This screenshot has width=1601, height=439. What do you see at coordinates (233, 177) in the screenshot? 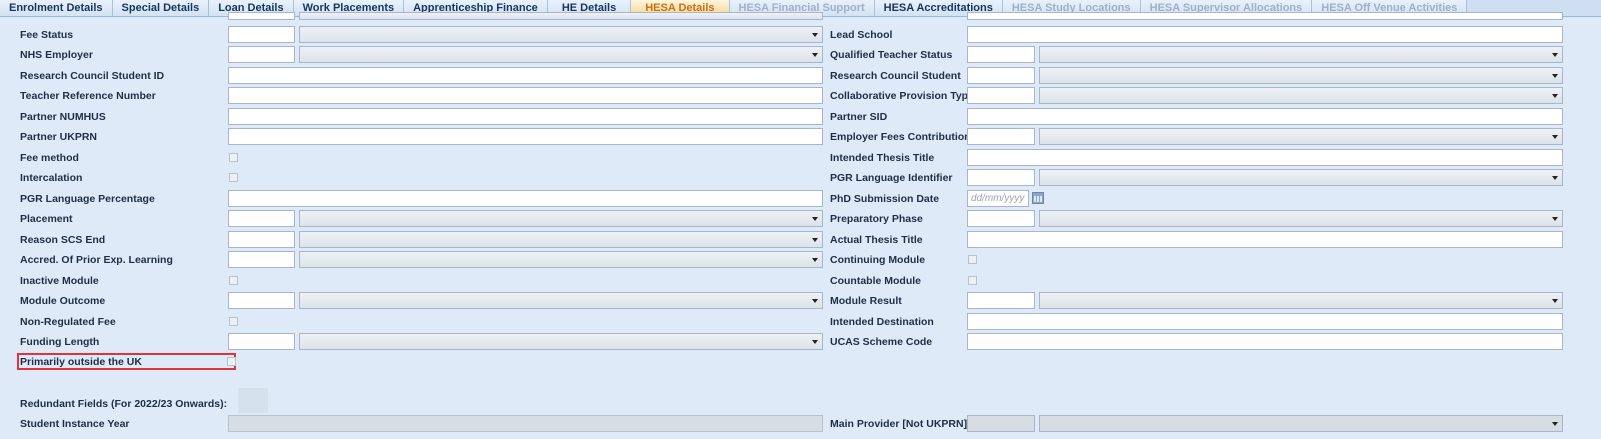
I see `intercalation-checkbox` at bounding box center [233, 177].